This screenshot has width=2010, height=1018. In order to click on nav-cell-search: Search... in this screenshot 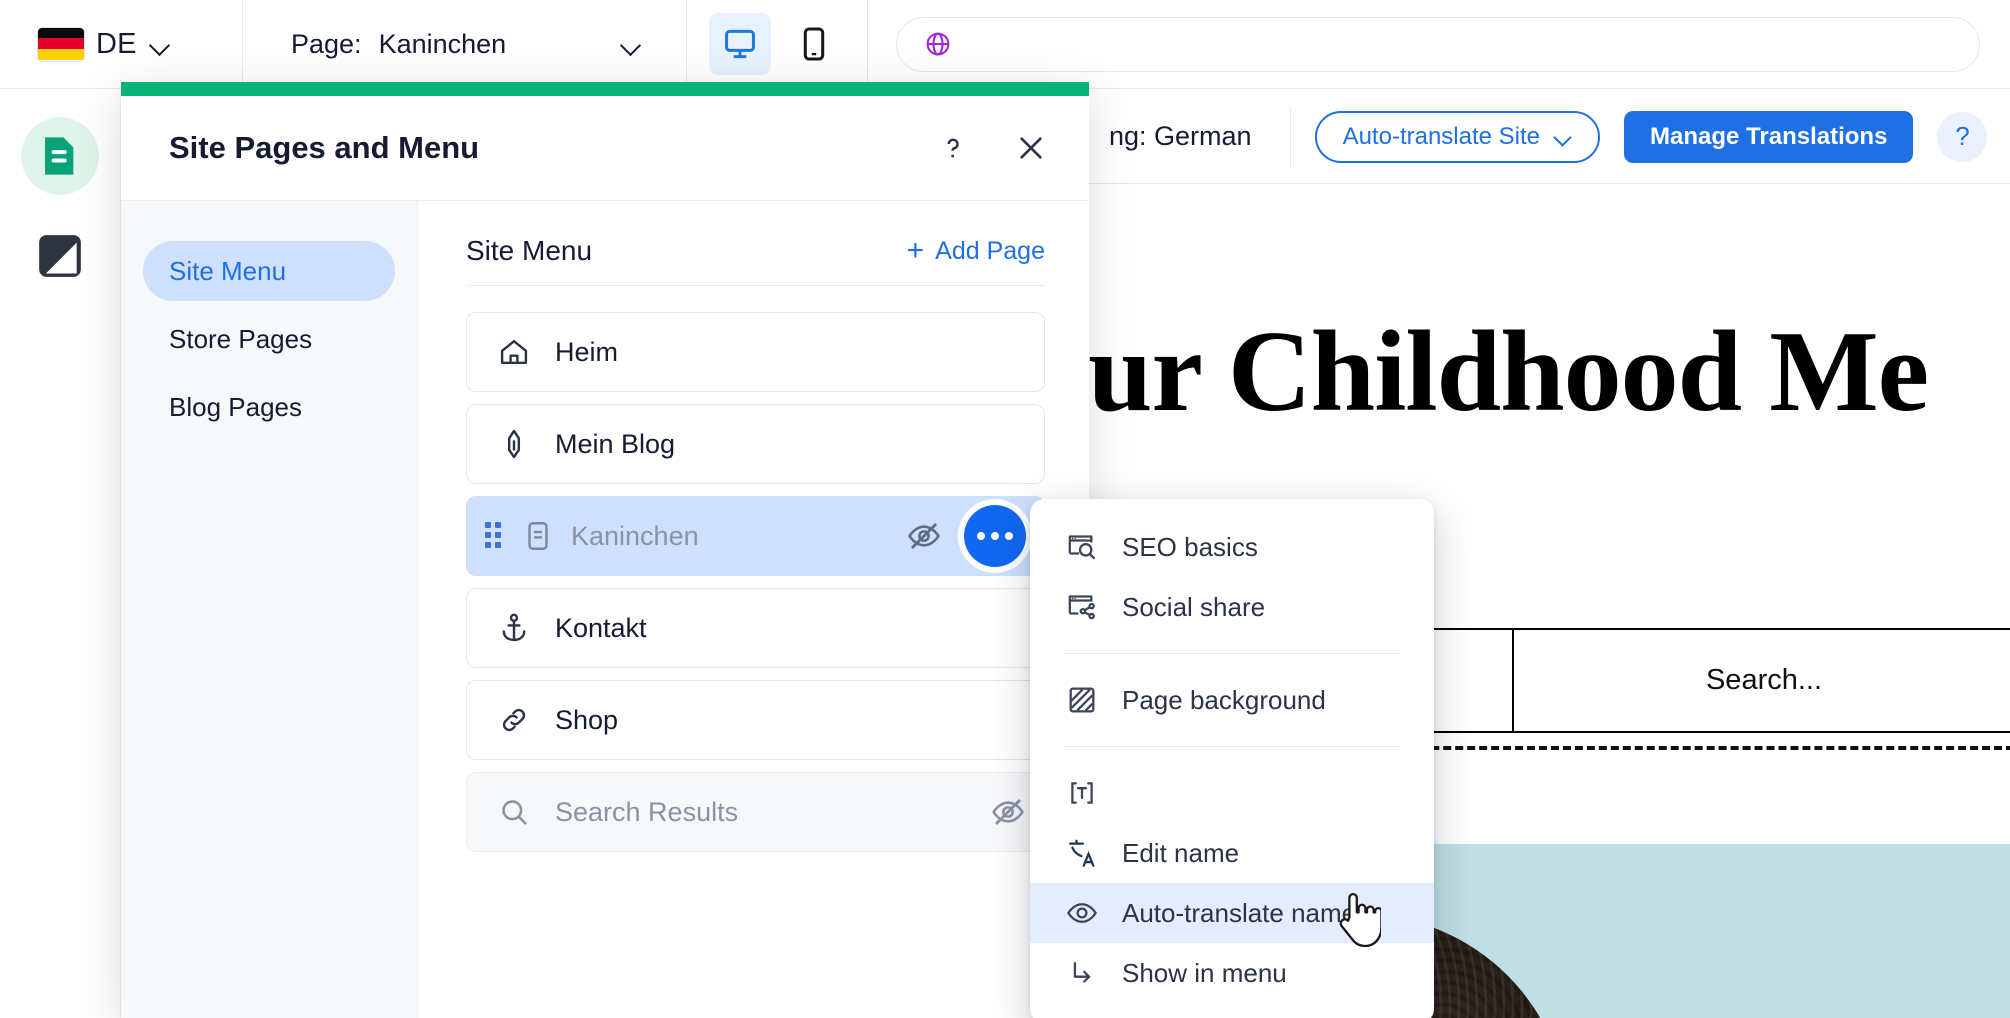, I will do `click(1762, 680)`.